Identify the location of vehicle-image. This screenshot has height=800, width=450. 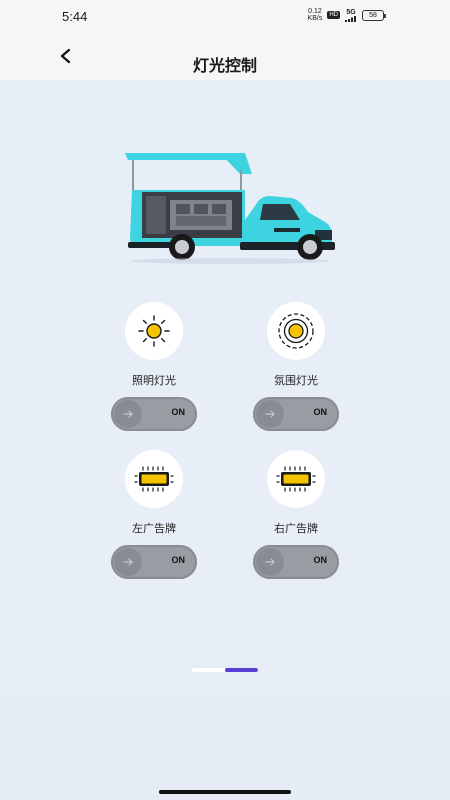
(230, 208).